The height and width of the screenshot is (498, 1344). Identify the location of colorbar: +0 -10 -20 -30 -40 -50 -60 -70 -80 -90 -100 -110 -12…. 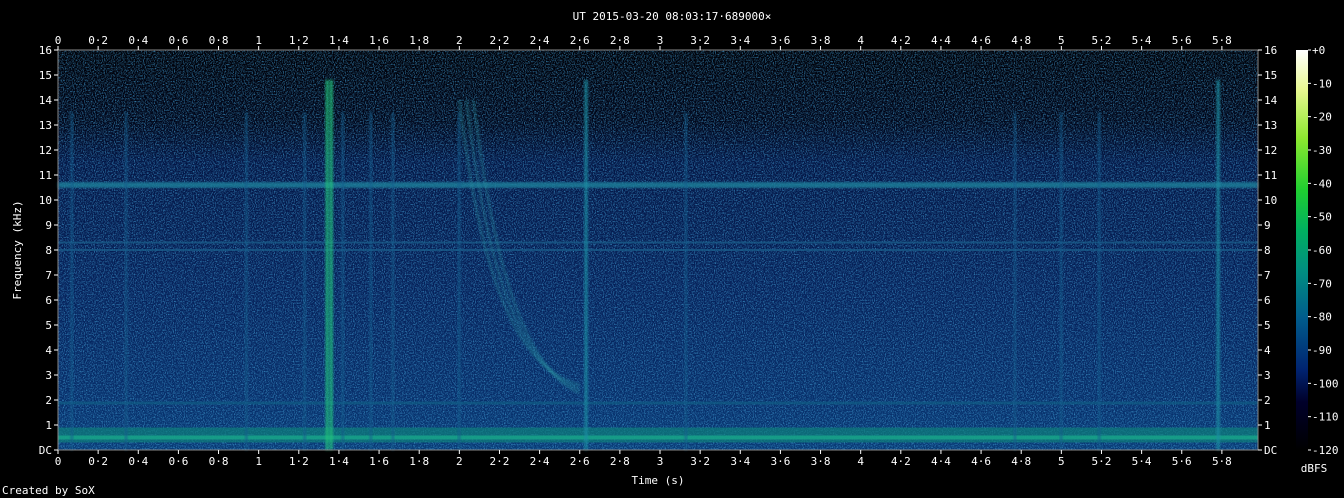
(1317, 250).